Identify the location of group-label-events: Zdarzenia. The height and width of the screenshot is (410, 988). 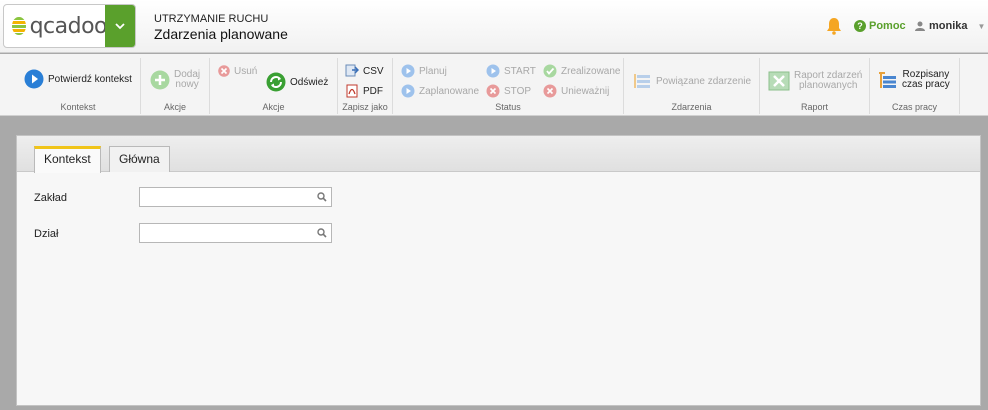
(691, 107).